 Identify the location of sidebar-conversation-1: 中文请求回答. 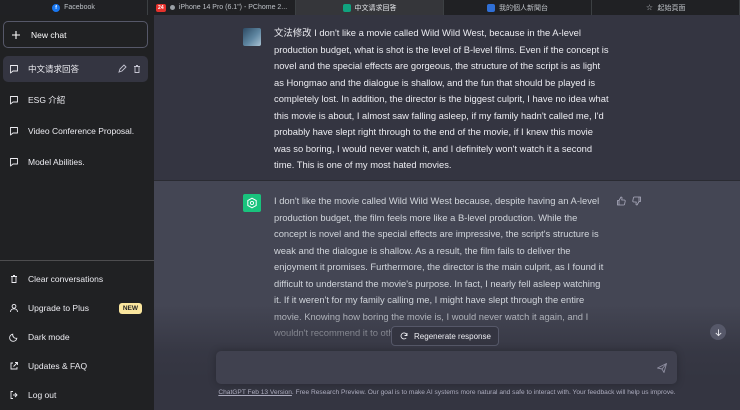
(75, 69).